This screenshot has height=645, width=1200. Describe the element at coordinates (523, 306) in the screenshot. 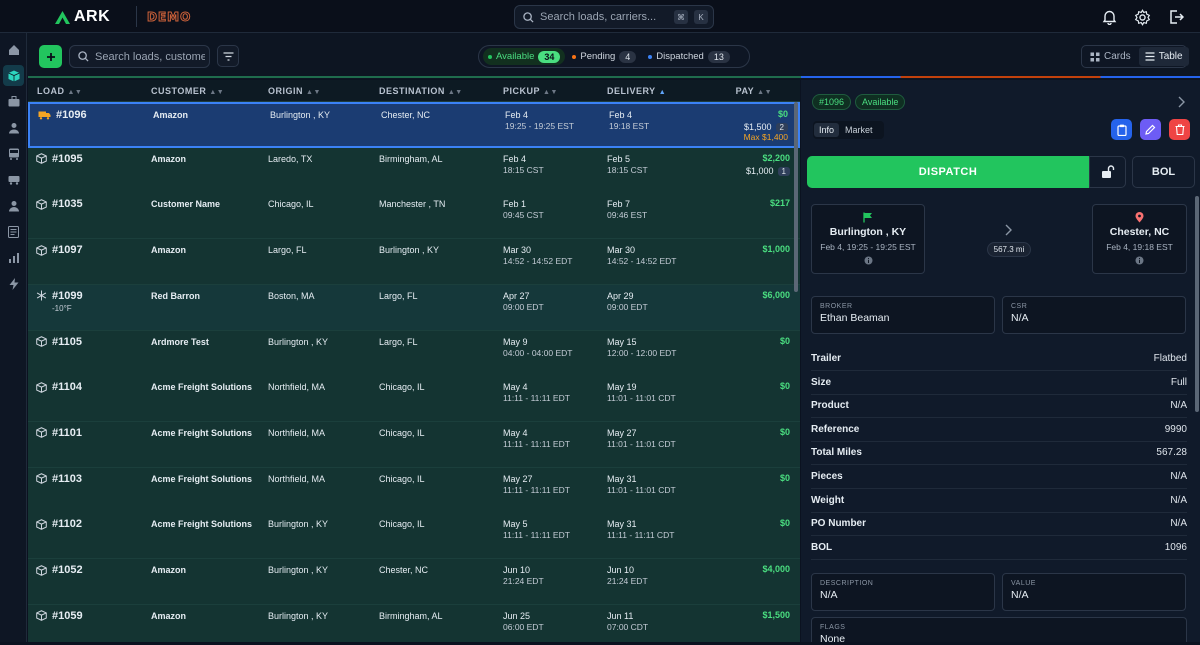

I see `pickup-time: 09:00 EDT` at that location.